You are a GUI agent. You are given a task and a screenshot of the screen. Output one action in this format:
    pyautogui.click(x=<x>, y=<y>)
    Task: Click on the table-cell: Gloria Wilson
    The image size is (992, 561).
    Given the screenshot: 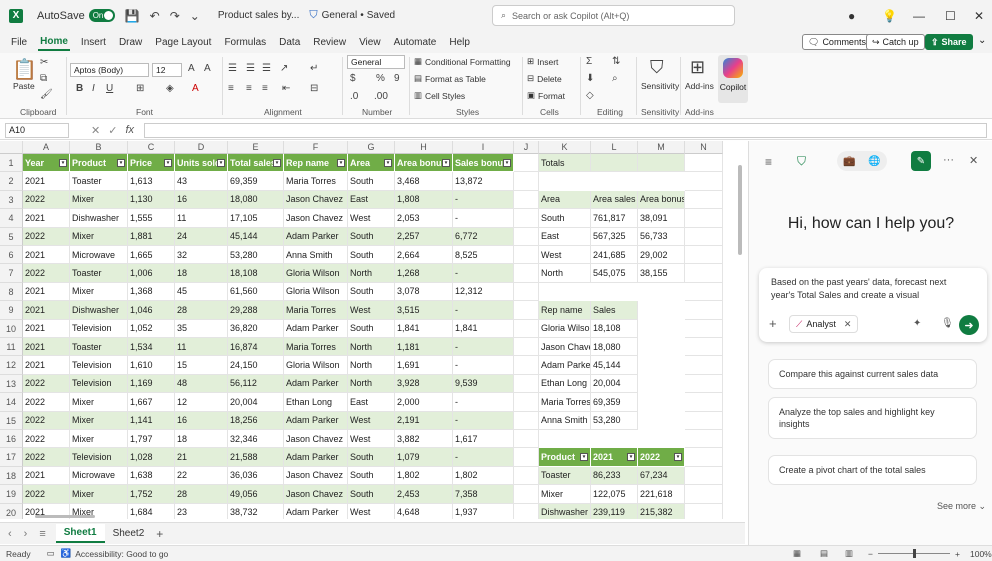 What is the action you would take?
    pyautogui.click(x=316, y=292)
    